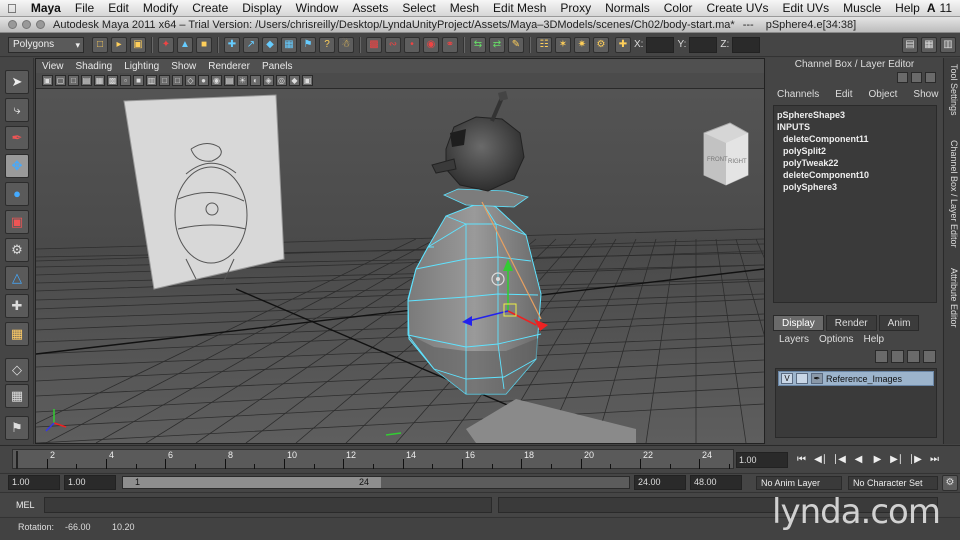  What do you see at coordinates (478, 44) in the screenshot?
I see `history-input-icon: ⇆` at bounding box center [478, 44].